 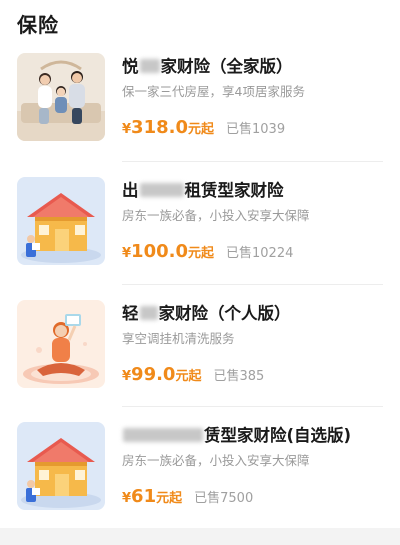 I want to click on sold-count: 已售1039, so click(x=256, y=129).